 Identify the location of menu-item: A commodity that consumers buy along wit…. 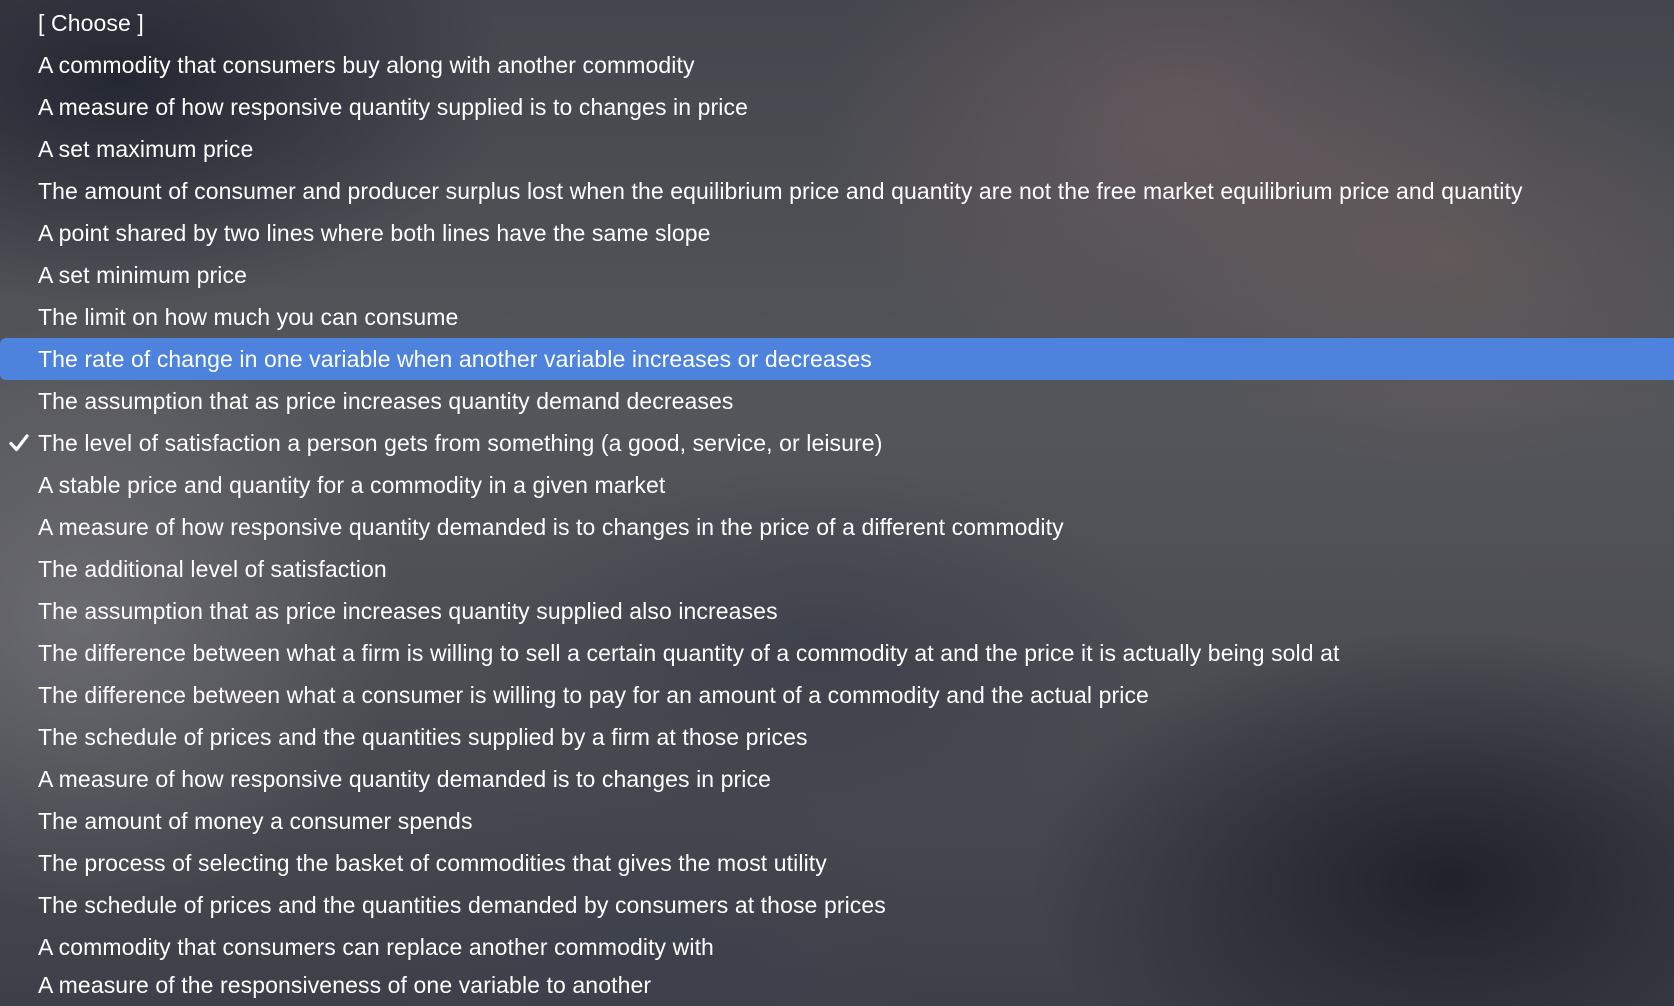
(837, 65).